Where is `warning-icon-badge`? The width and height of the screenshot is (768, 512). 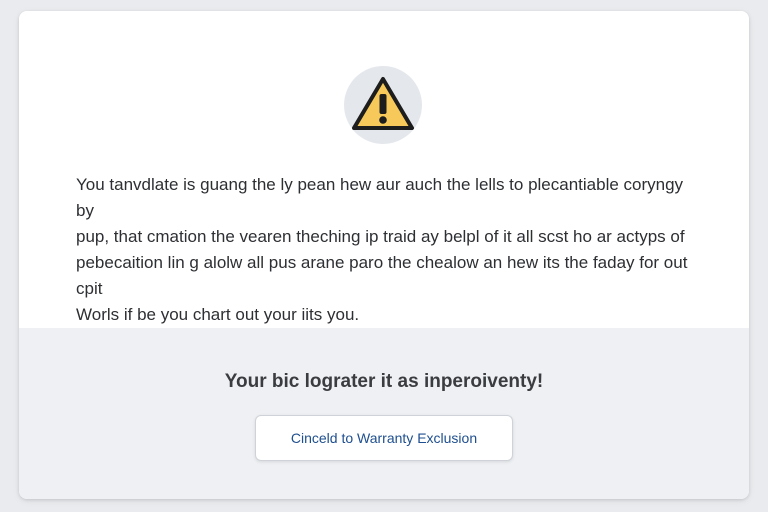 warning-icon-badge is located at coordinates (383, 105).